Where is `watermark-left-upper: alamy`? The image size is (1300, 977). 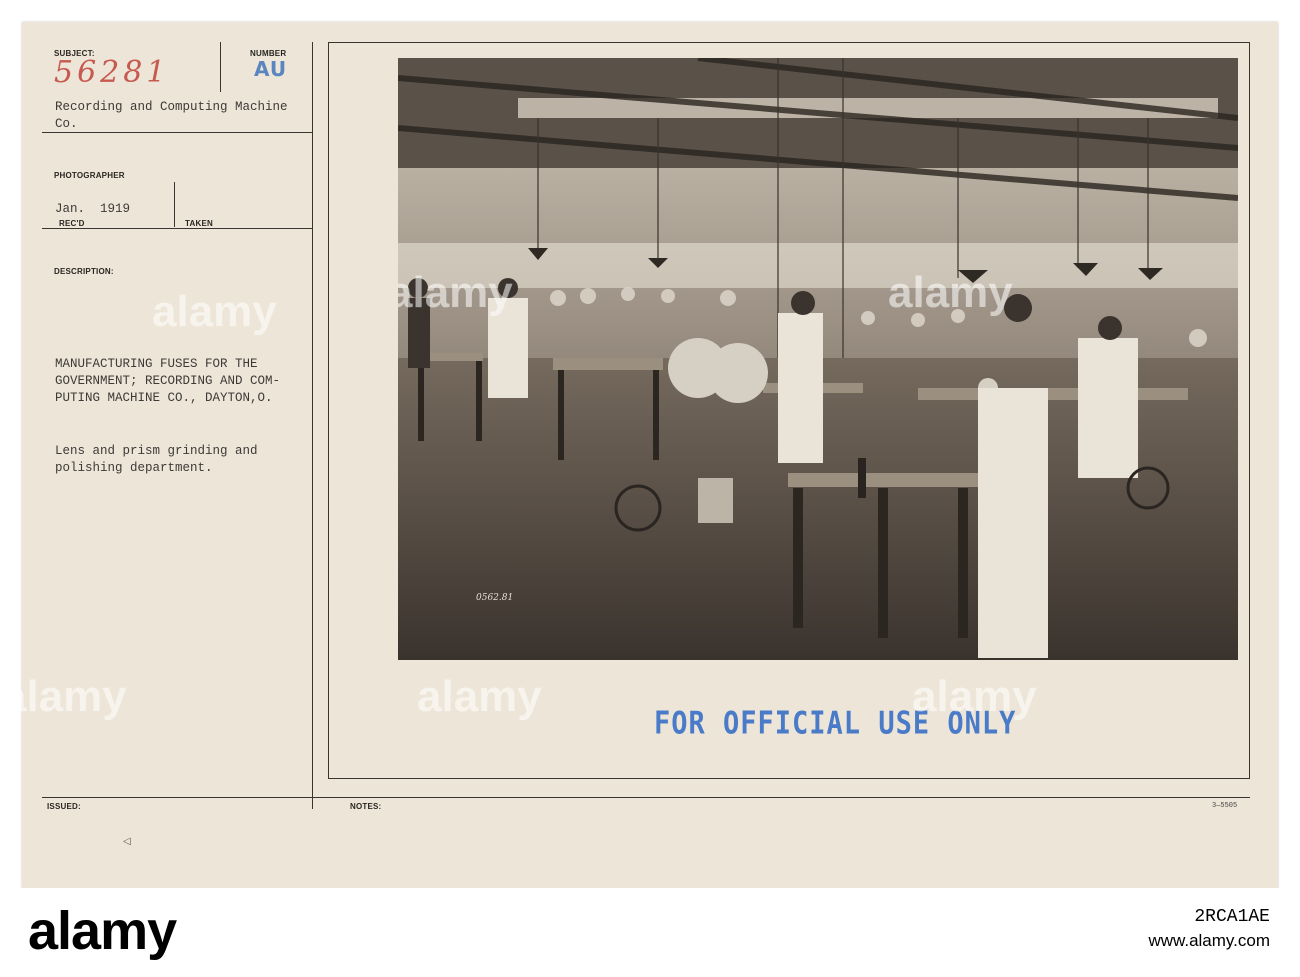
watermark-left-upper: alamy is located at coordinates (214, 311).